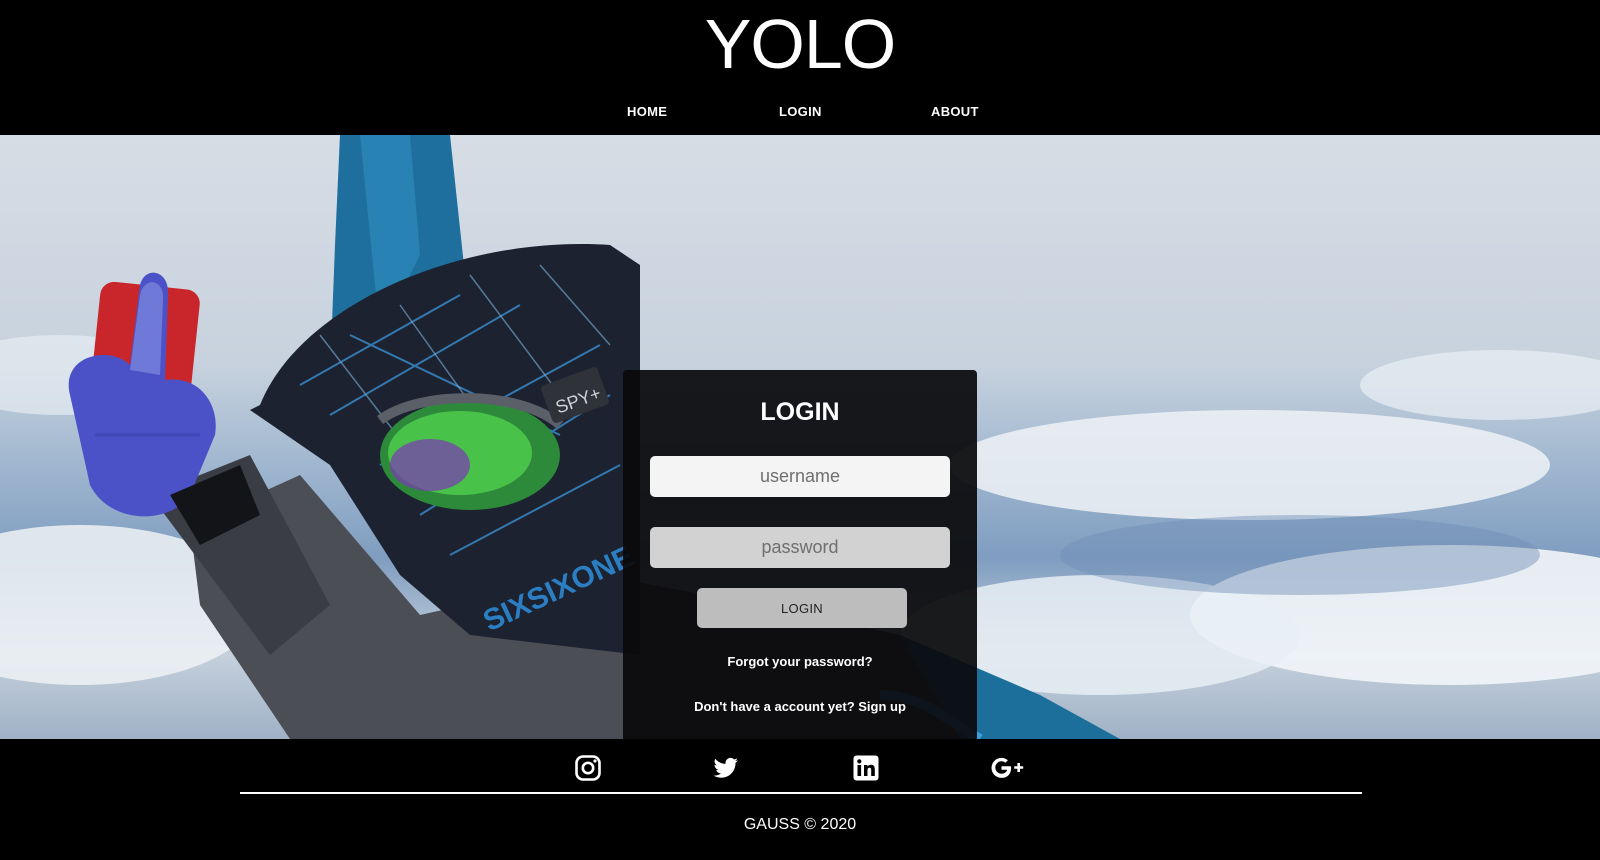  Describe the element at coordinates (802, 608) in the screenshot. I see `login-button: LOGIN` at that location.